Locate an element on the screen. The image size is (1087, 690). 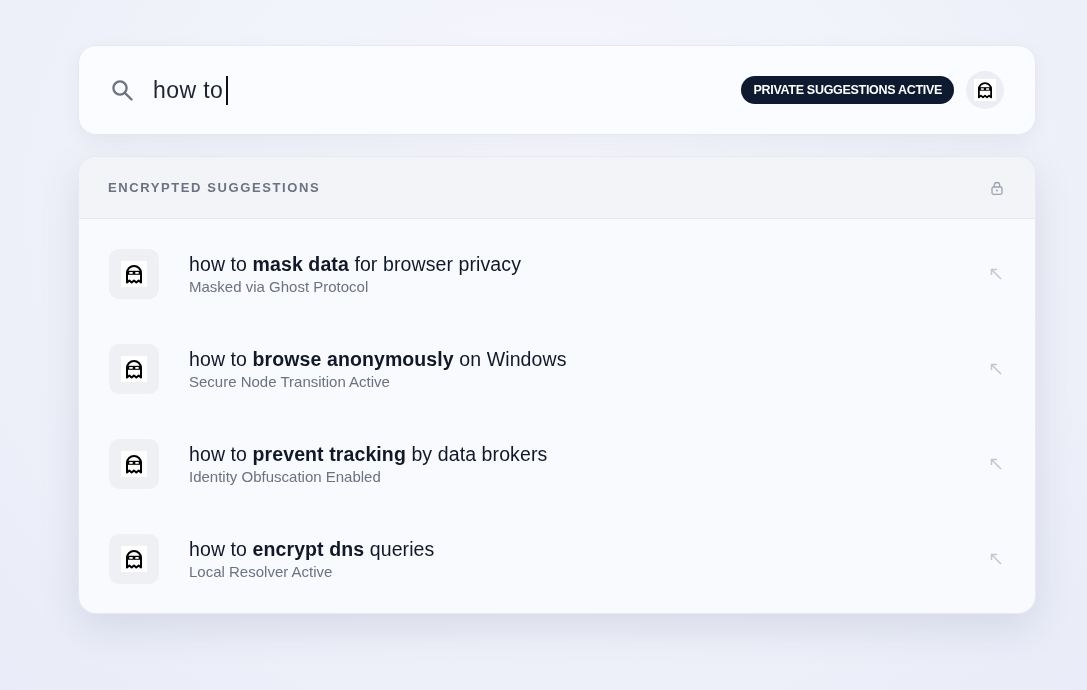
suggestion-title: how to prevent tracking by data brokers is located at coordinates (368, 453).